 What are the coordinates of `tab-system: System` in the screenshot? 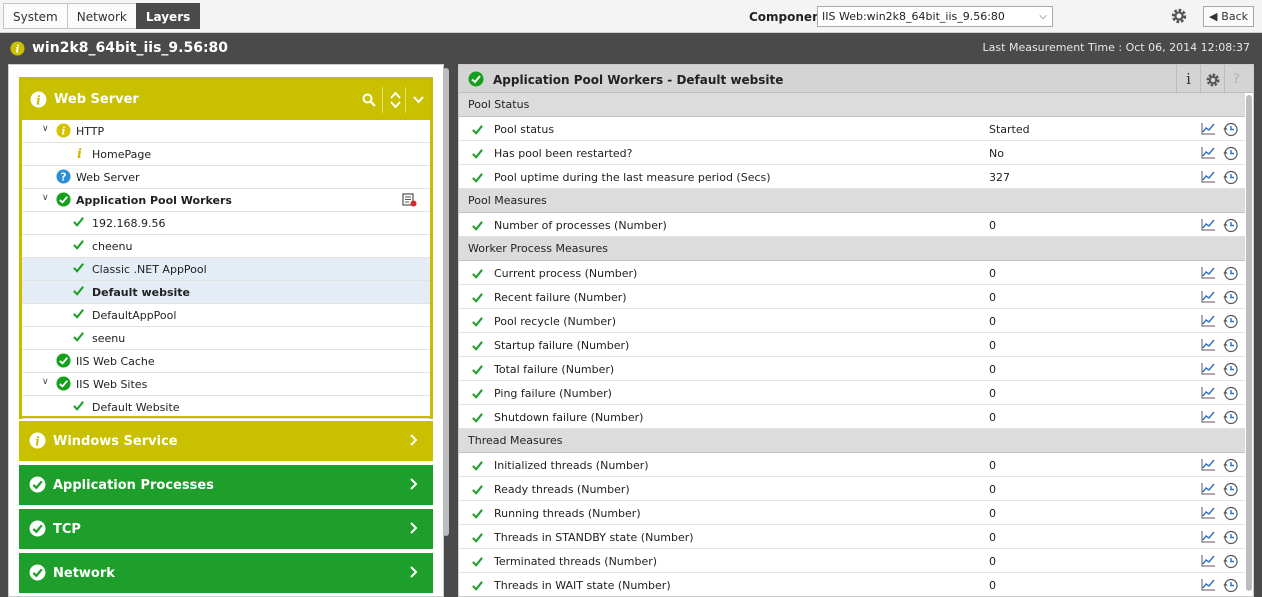 It's located at (35, 16).